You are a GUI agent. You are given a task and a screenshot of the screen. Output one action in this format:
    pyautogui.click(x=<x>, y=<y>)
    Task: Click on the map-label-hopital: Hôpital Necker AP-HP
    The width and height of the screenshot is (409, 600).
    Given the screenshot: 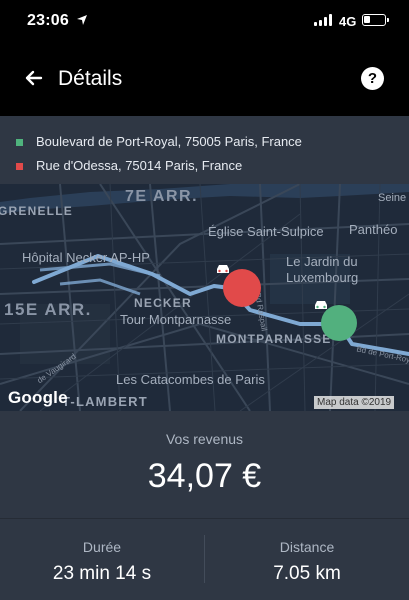 What is the action you would take?
    pyautogui.click(x=86, y=257)
    